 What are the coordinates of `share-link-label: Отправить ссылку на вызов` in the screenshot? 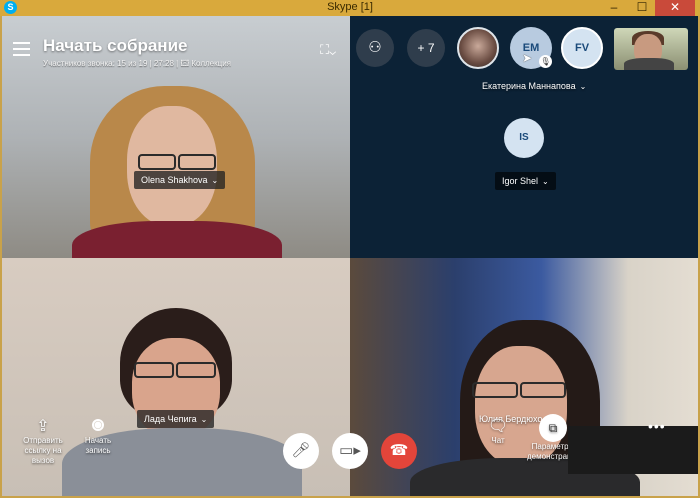 It's located at (43, 450).